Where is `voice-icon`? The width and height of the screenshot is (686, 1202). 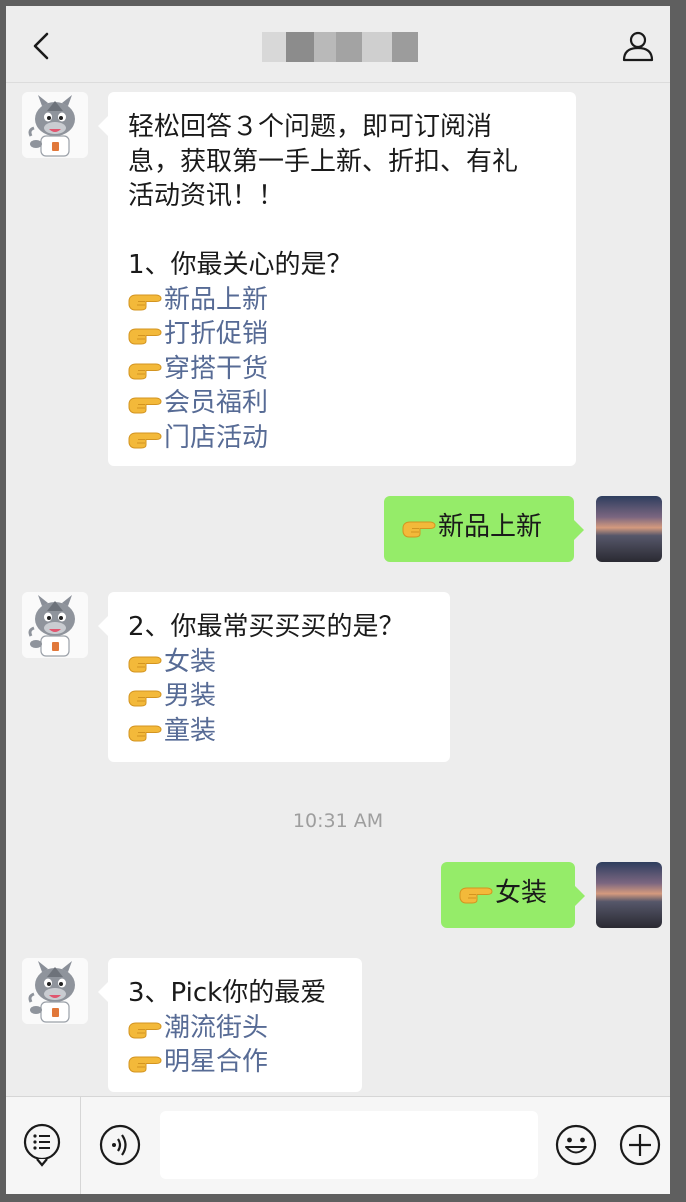 voice-icon is located at coordinates (120, 1145).